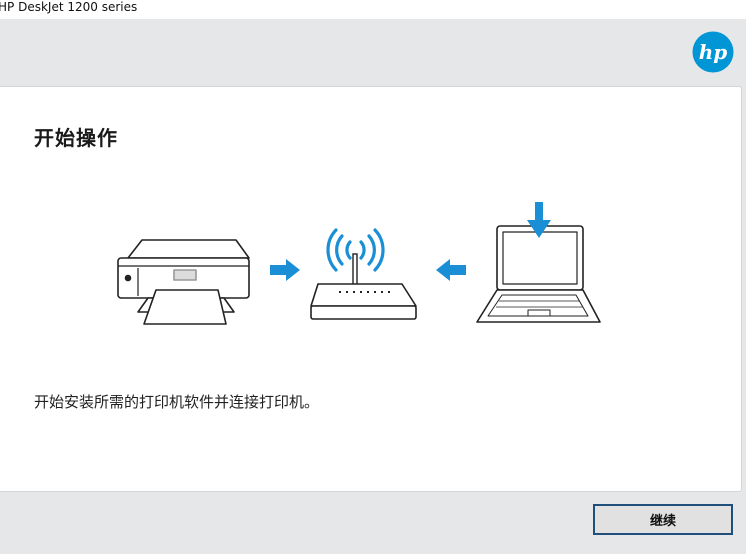 The height and width of the screenshot is (554, 746). What do you see at coordinates (373, 9) in the screenshot?
I see `window-titlebar: HP DeskJet 1200 series` at bounding box center [373, 9].